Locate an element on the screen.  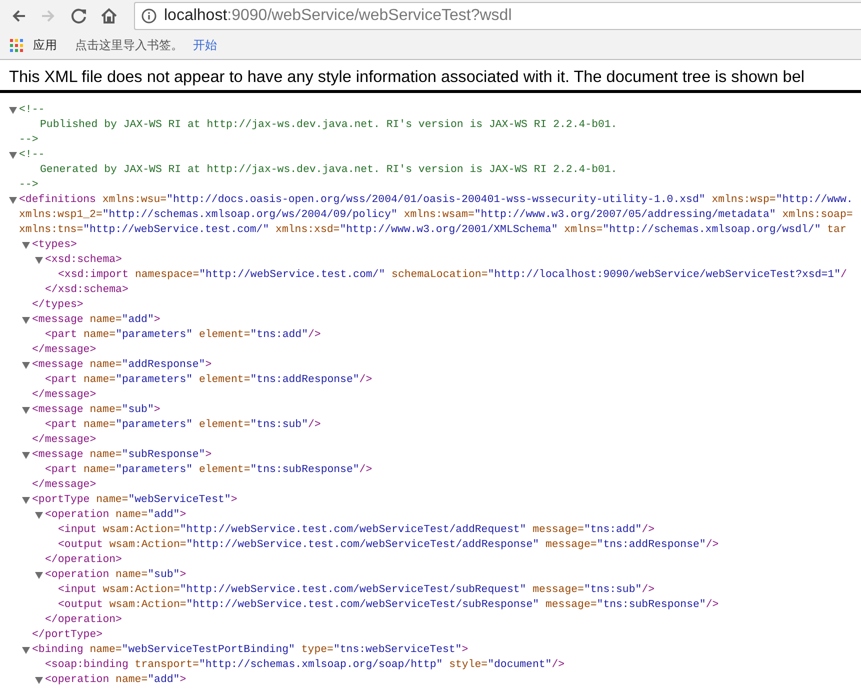
xml-tag-line: <output wsam:Action="http://webService.test.com/webServiceTest/subResponse" message="tns:subResponse"/> is located at coordinates (388, 605).